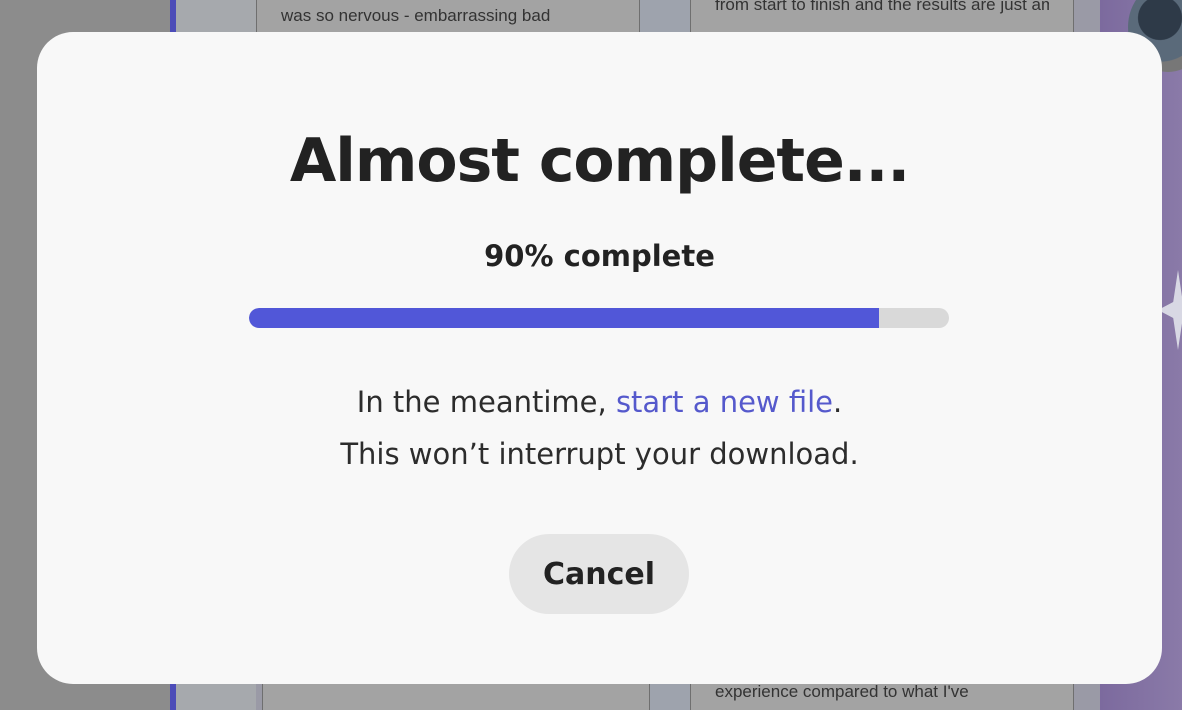 Image resolution: width=1182 pixels, height=710 pixels. I want to click on cancel-button: Cancel, so click(599, 574).